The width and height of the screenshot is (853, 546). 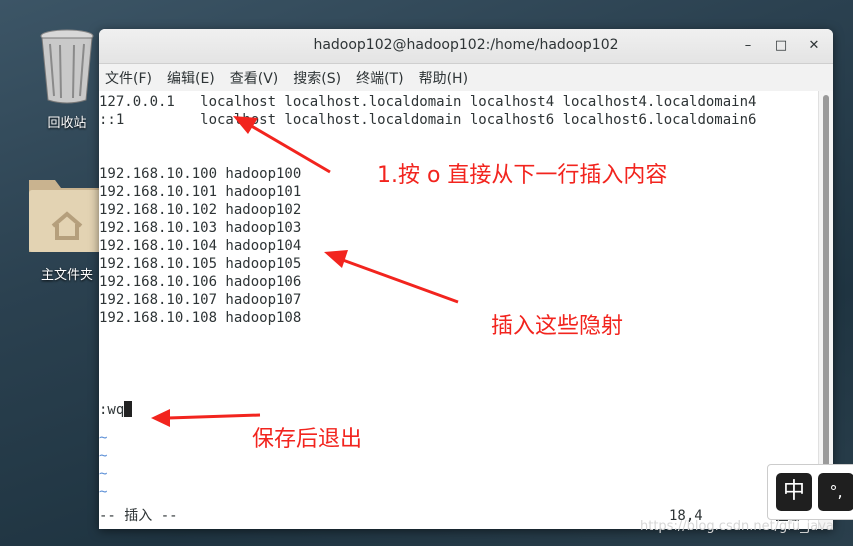 What do you see at coordinates (254, 78) in the screenshot?
I see `menu-view: 查看(V)` at bounding box center [254, 78].